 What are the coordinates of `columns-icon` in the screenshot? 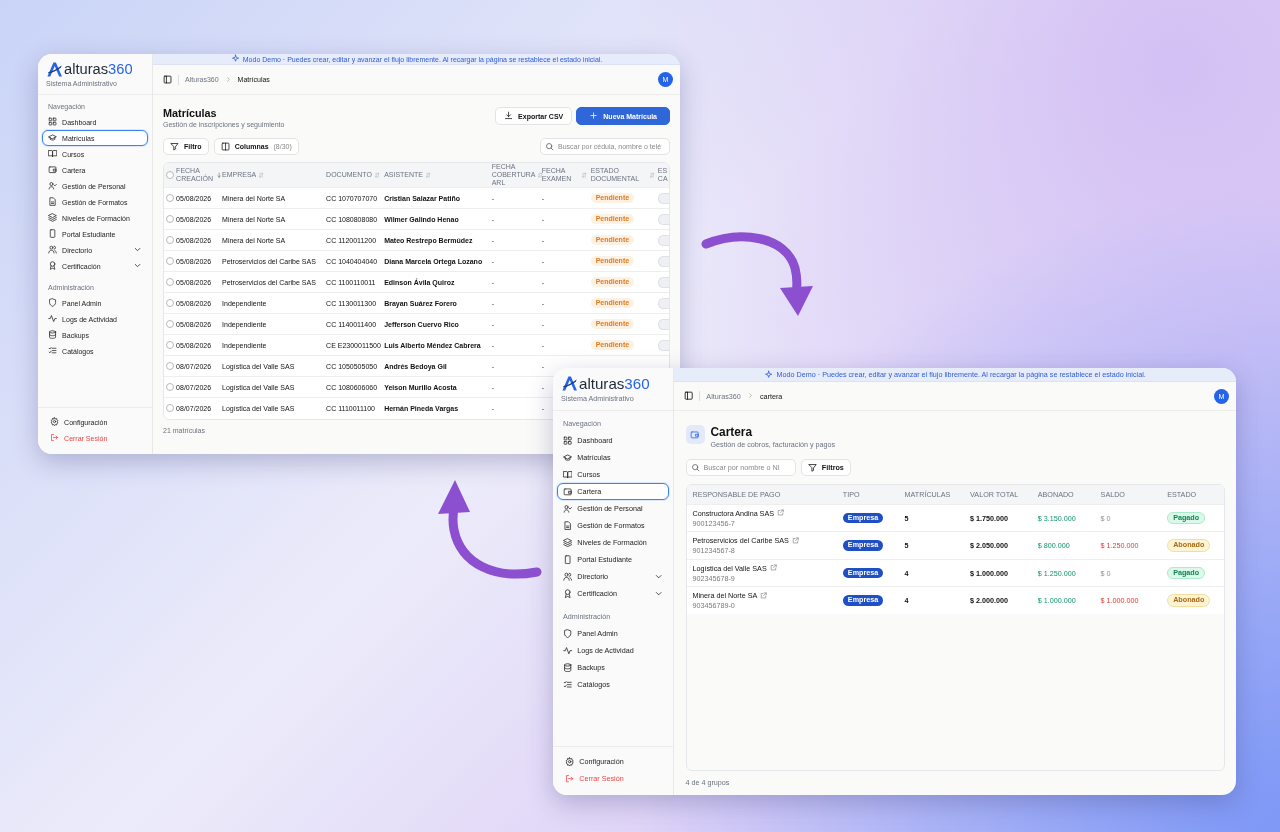 It's located at (225, 146).